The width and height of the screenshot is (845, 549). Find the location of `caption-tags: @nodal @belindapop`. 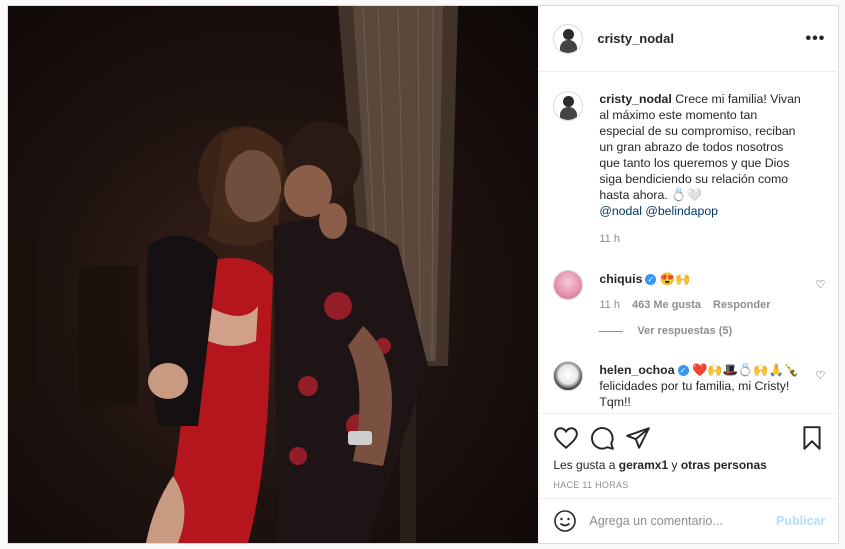

caption-tags: @nodal @belindapop is located at coordinates (658, 211).